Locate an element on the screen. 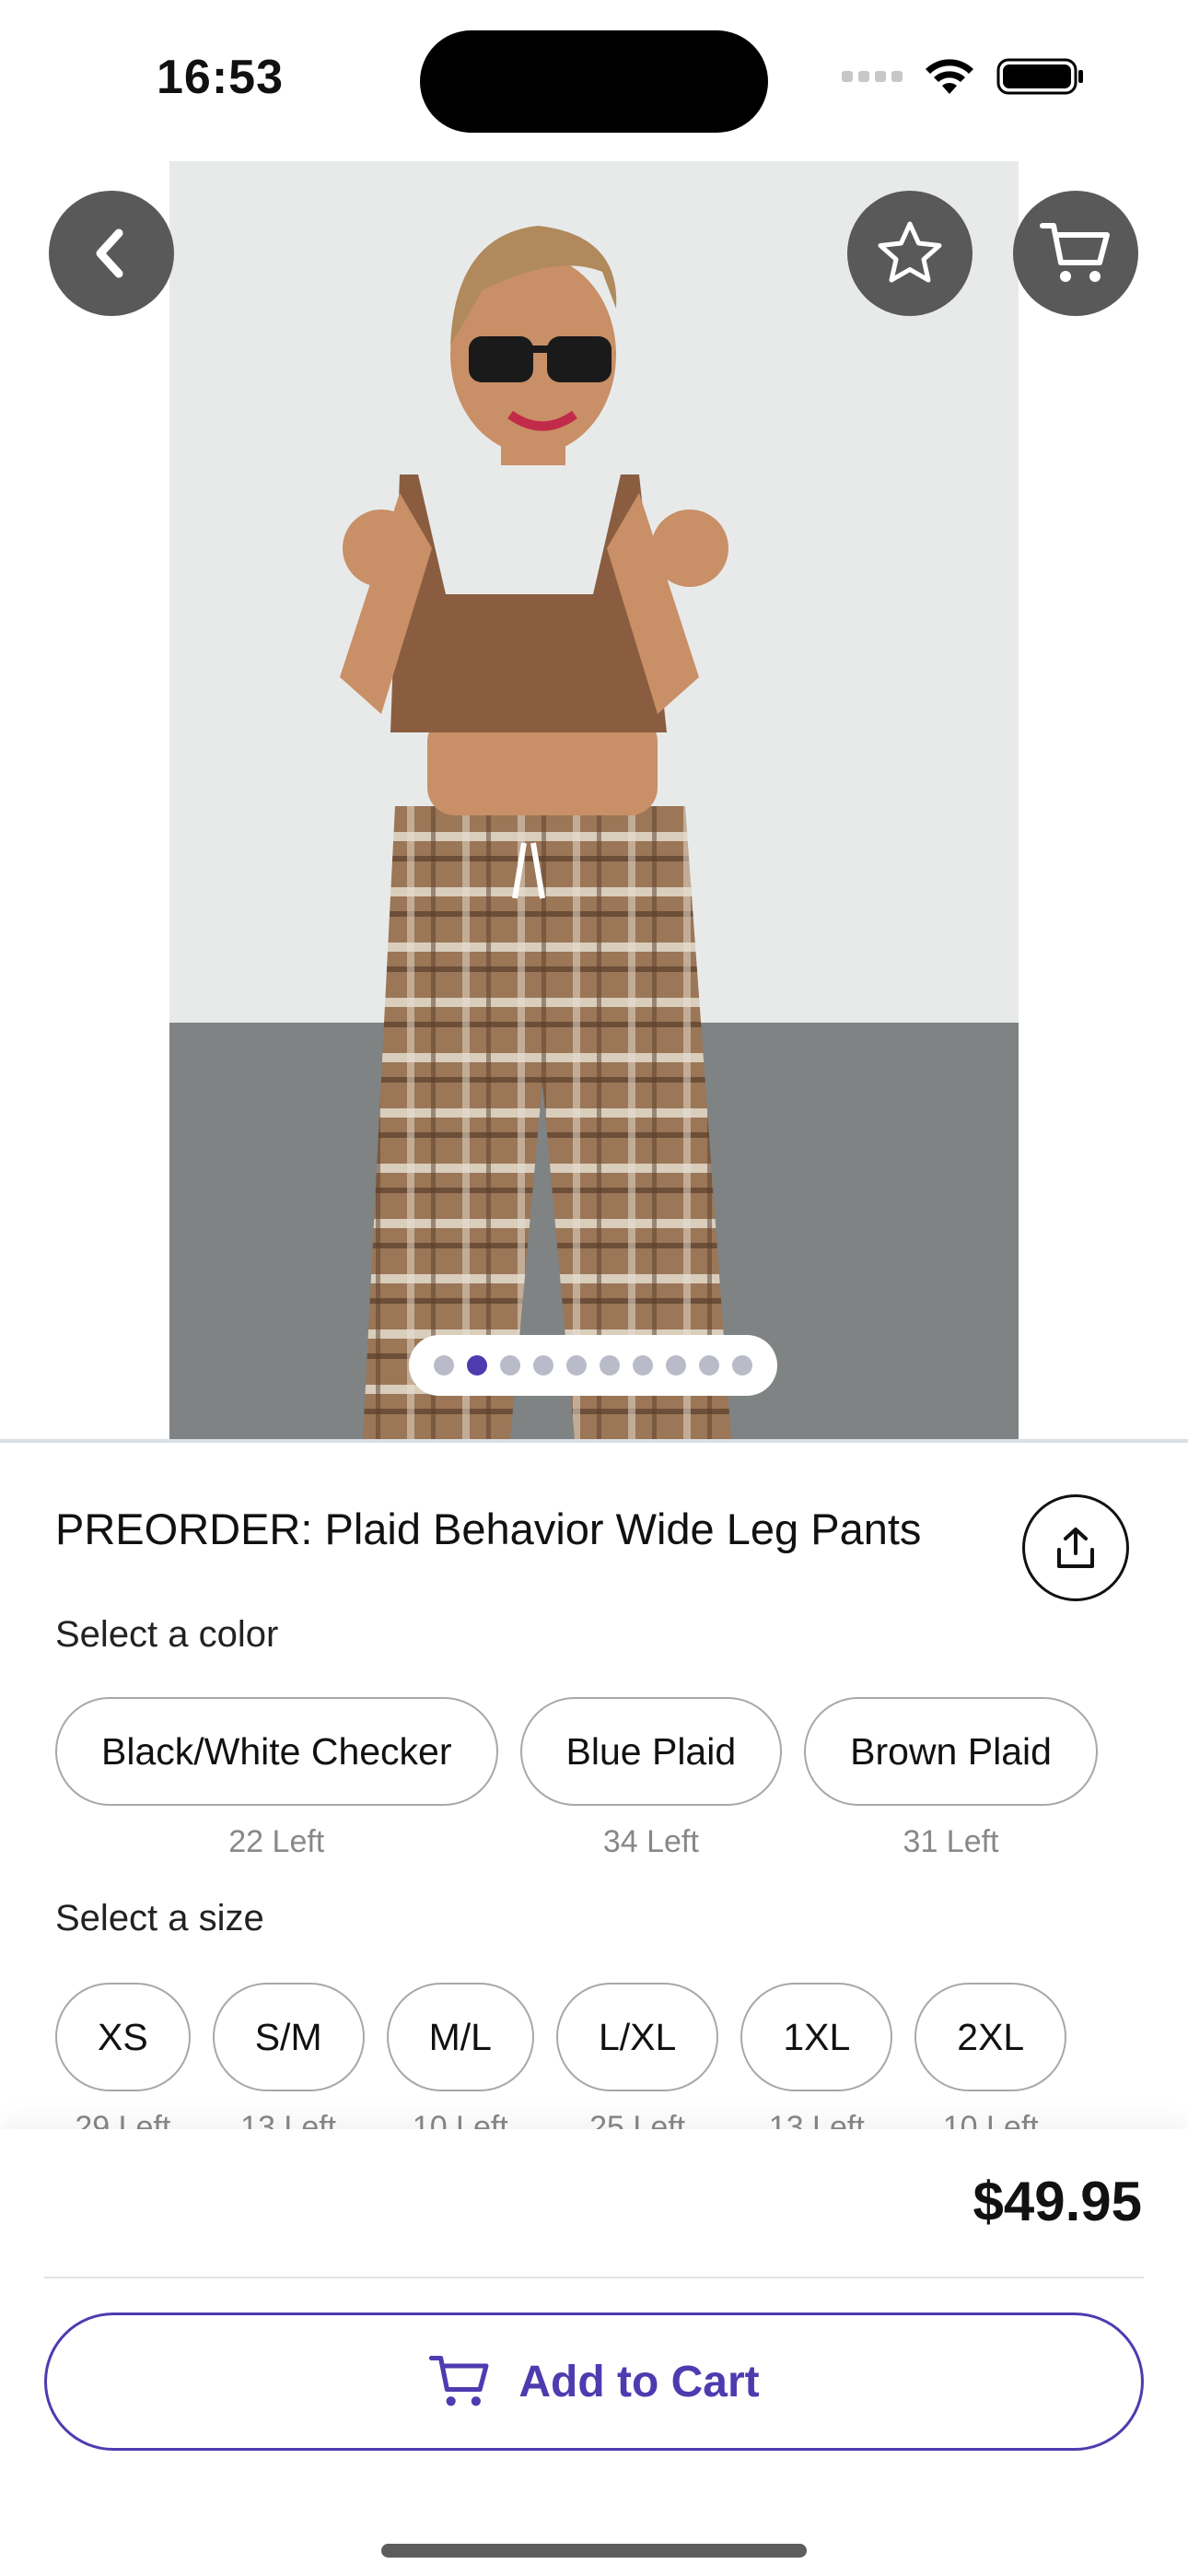  stock-count: 25 Left is located at coordinates (637, 2119).